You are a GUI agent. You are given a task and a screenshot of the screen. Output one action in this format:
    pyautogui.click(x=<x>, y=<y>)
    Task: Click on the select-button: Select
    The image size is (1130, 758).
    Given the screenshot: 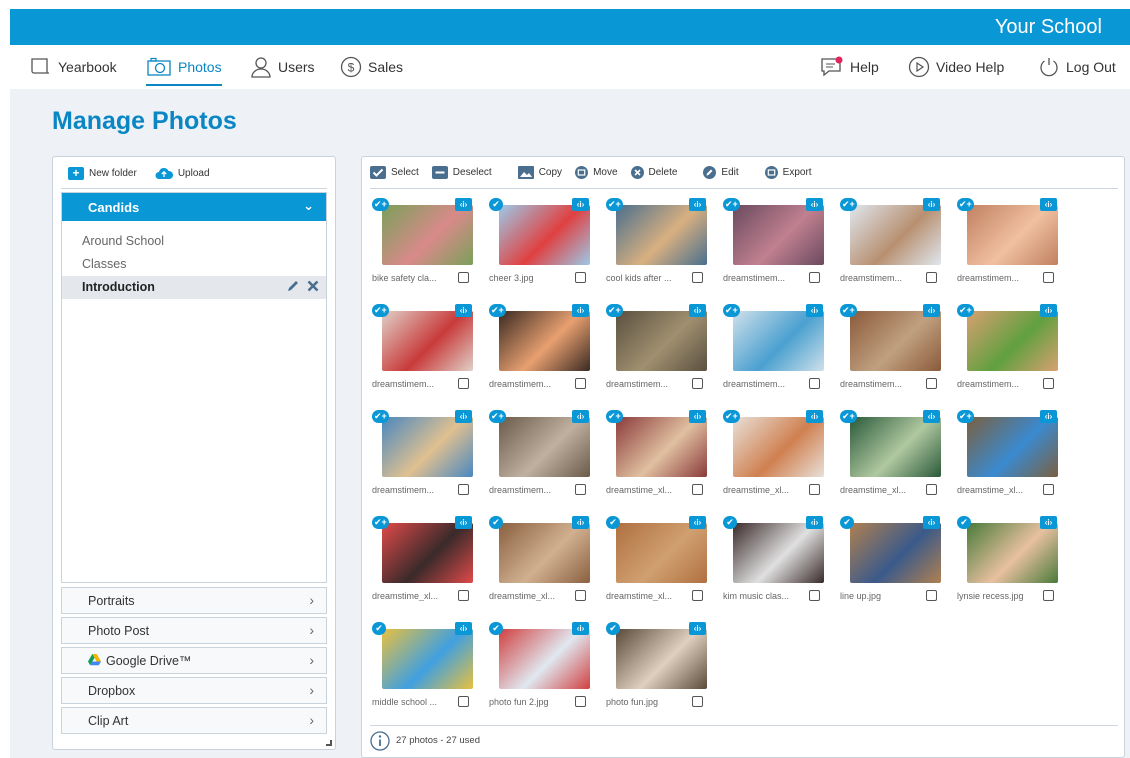 What is the action you would take?
    pyautogui.click(x=394, y=172)
    